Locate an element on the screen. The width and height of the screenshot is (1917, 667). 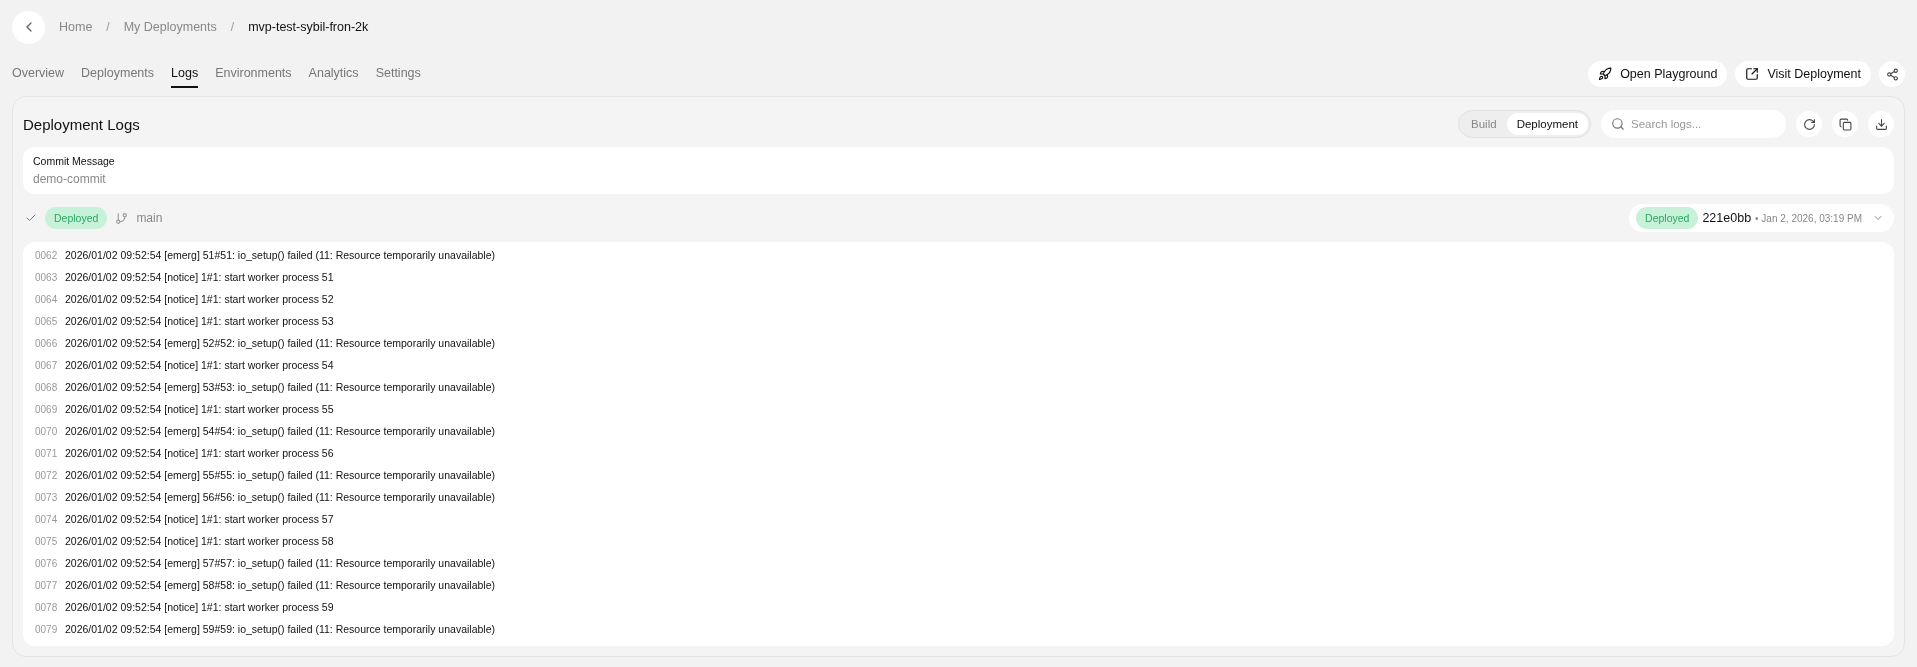
external-link-icon is located at coordinates (1752, 74).